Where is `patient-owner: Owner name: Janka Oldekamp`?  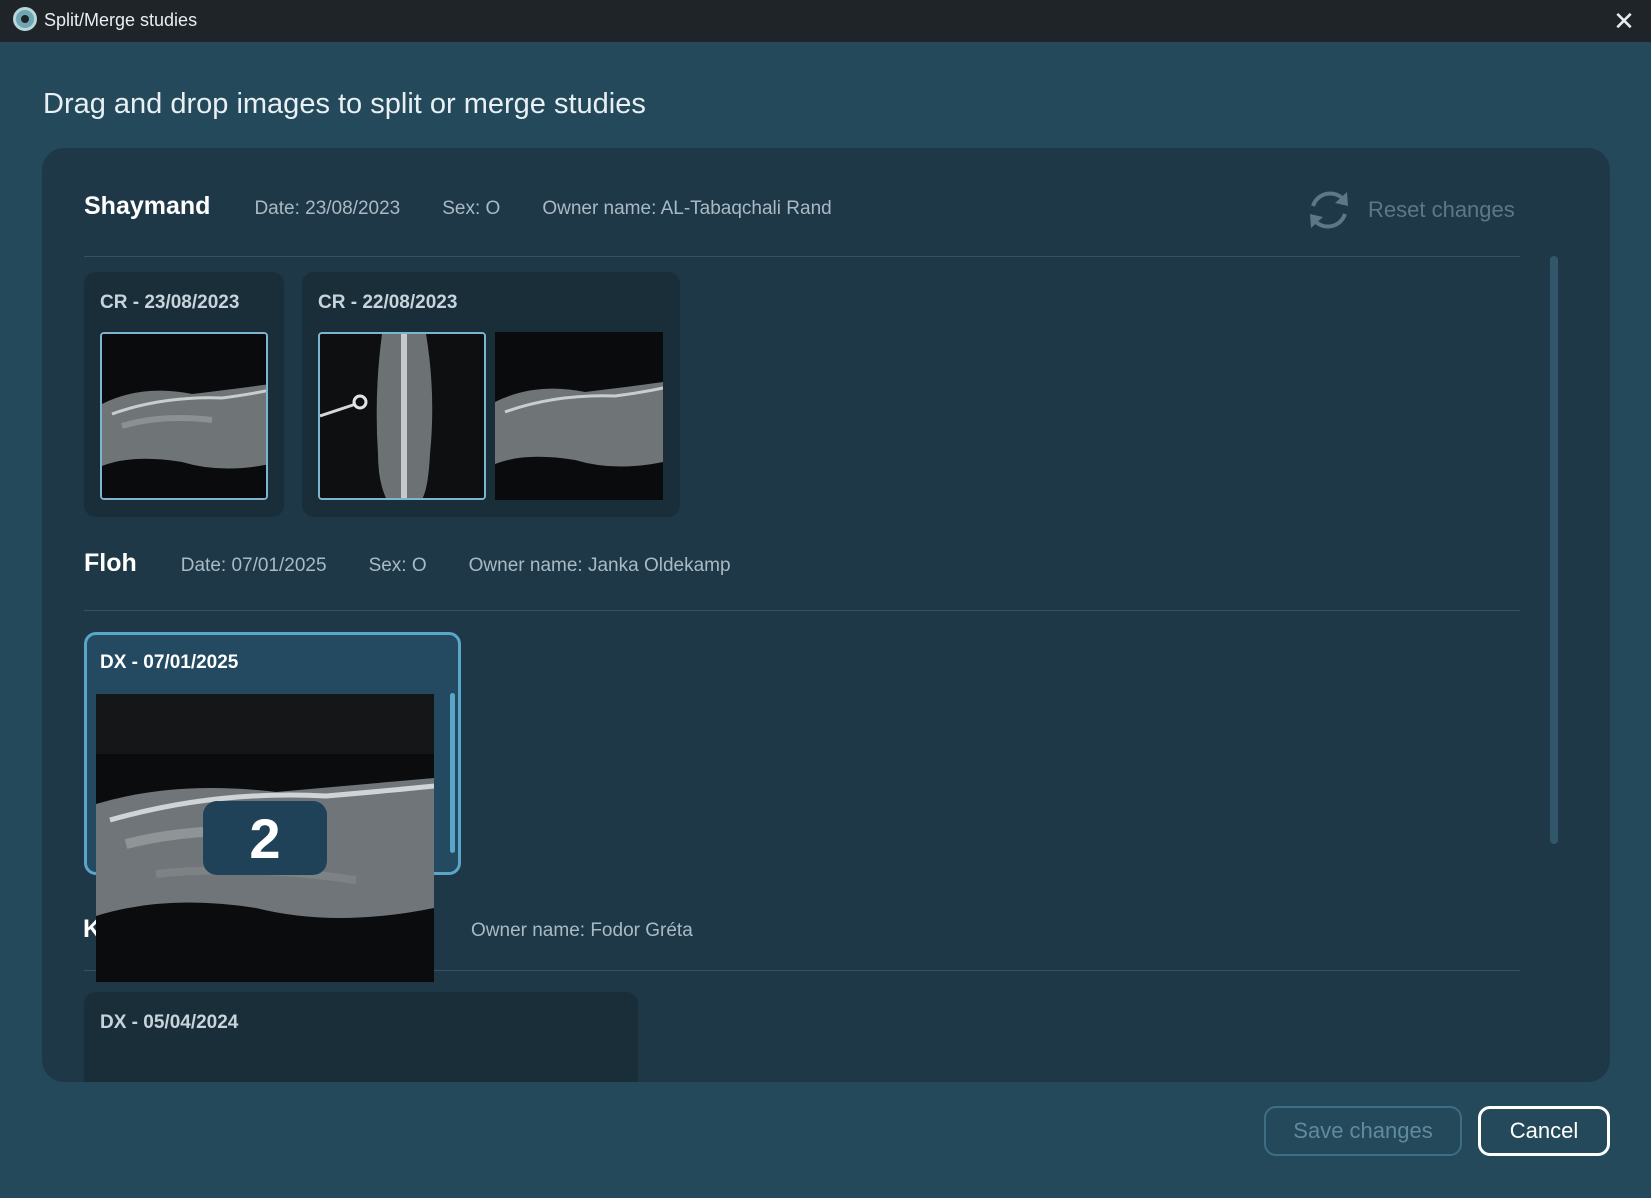
patient-owner: Owner name: Janka Oldekamp is located at coordinates (599, 565).